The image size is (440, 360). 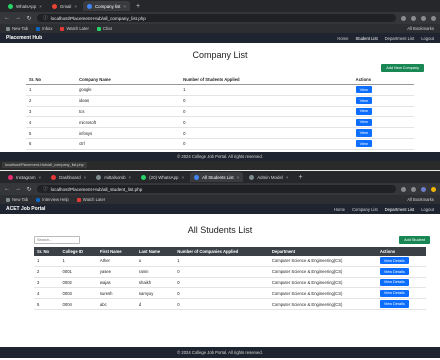 What do you see at coordinates (107, 6) in the screenshot?
I see `browser-tab: Company list ×` at bounding box center [107, 6].